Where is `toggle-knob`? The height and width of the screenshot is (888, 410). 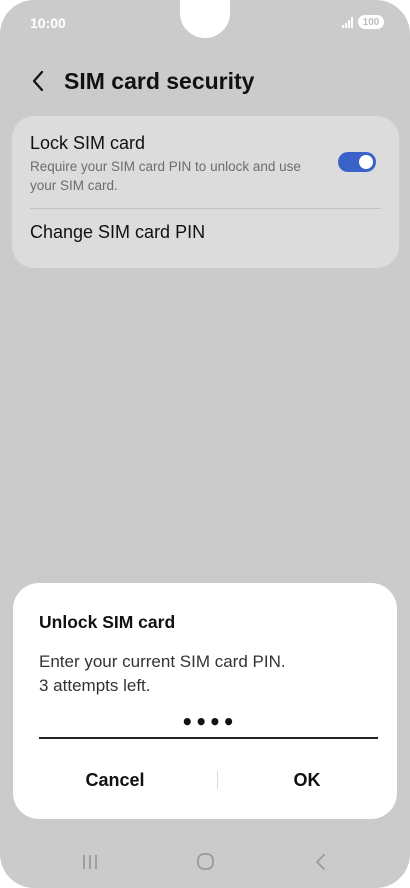
toggle-knob is located at coordinates (366, 162).